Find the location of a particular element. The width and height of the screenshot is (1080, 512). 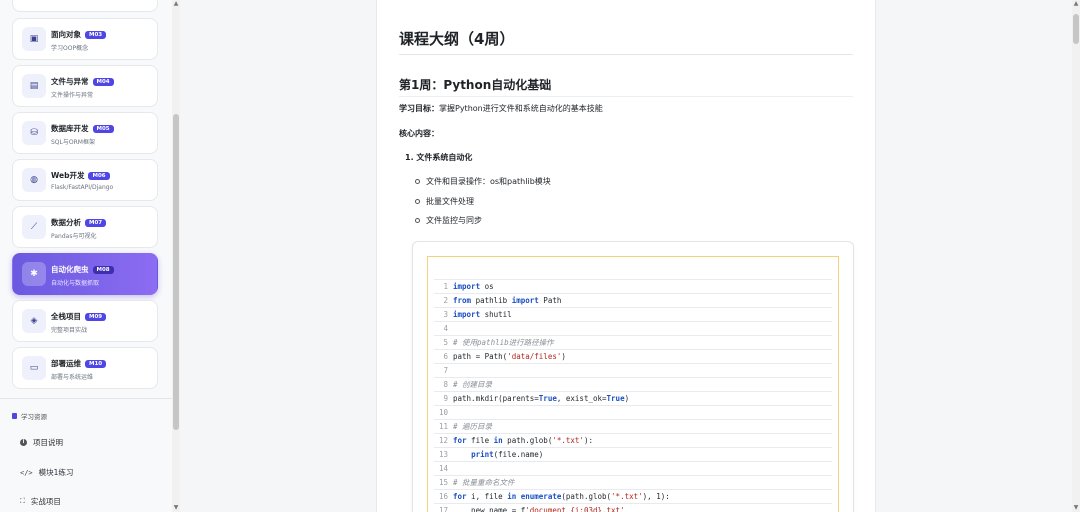

line-number: 7 is located at coordinates (445, 370).